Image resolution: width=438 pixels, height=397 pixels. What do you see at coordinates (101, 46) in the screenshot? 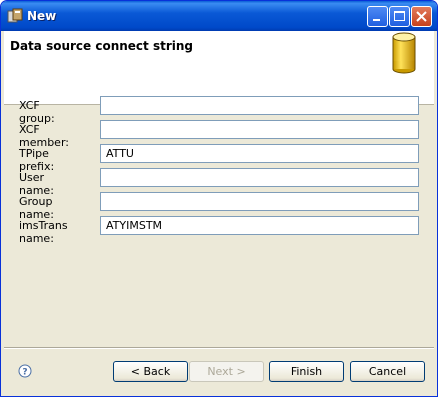
I see `page-title: Data source connect string` at bounding box center [101, 46].